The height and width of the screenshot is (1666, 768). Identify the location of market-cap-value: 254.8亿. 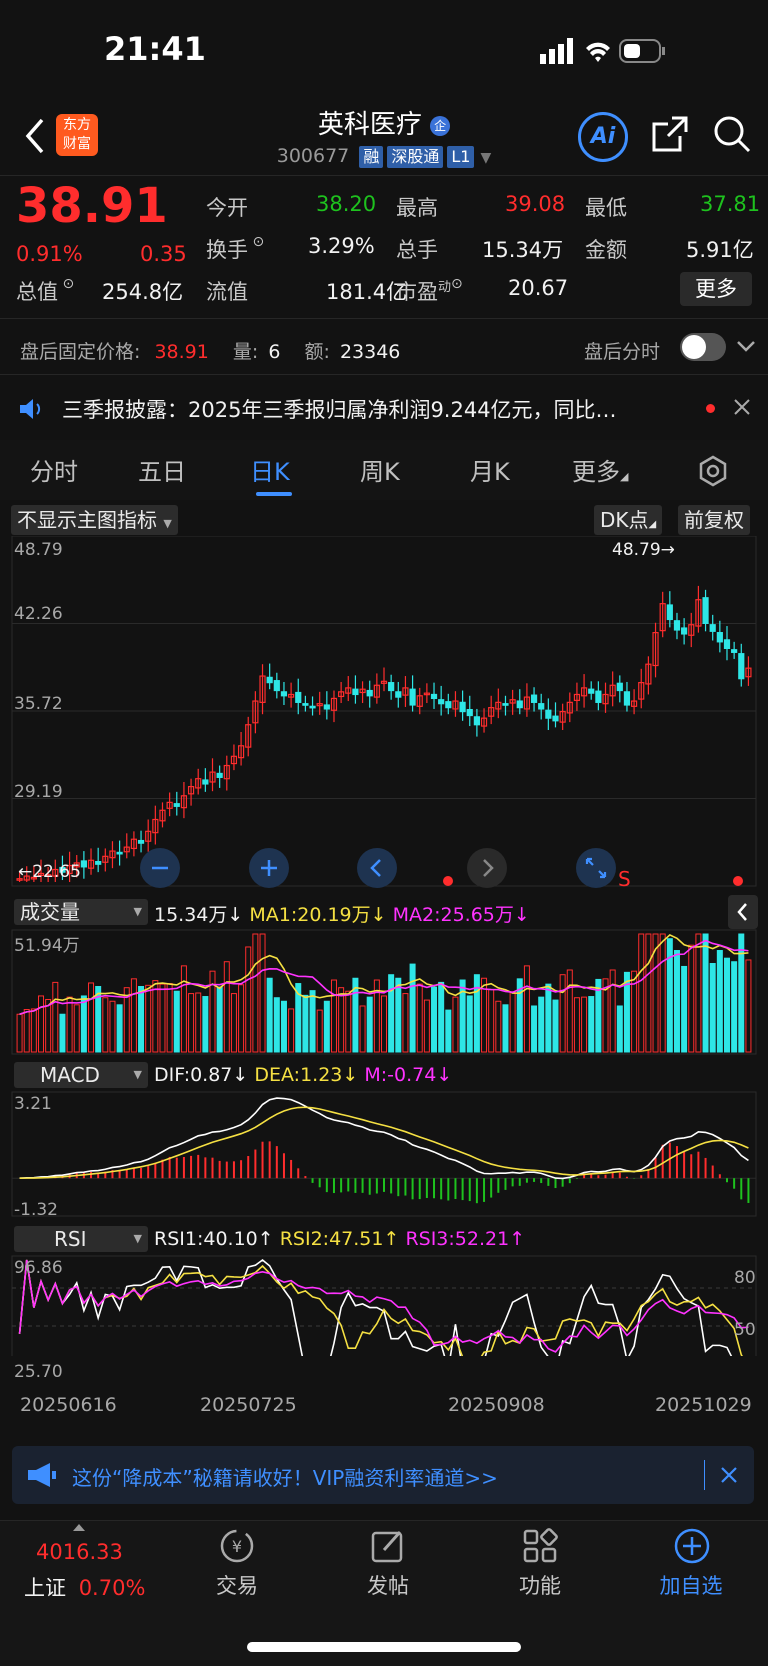
(143, 292).